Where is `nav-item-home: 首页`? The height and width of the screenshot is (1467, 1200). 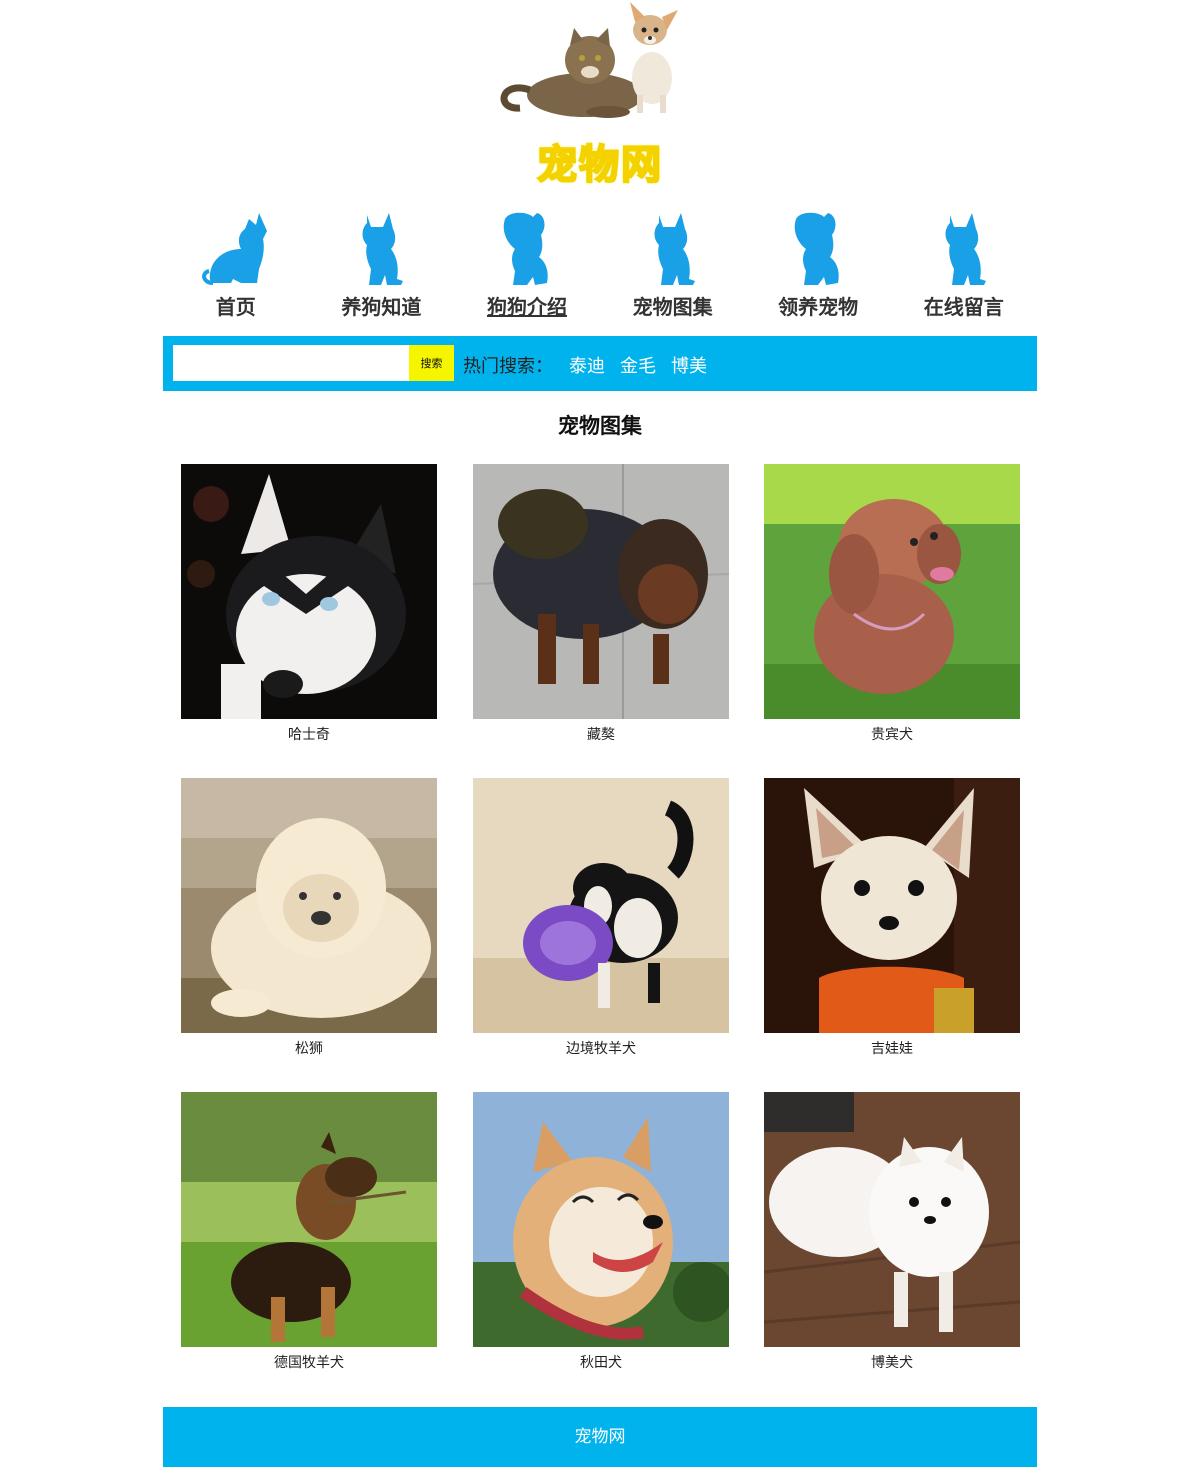
nav-item-home: 首页 is located at coordinates (236, 265).